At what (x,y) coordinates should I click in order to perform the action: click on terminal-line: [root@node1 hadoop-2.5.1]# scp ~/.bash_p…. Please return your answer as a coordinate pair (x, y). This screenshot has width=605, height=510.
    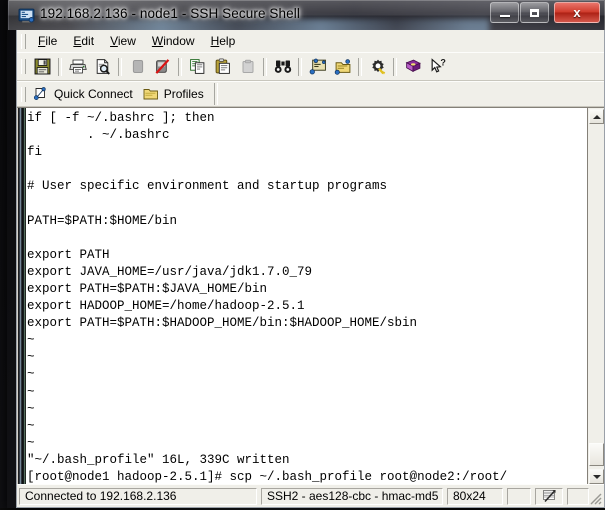
    Looking at the image, I should click on (307, 476).